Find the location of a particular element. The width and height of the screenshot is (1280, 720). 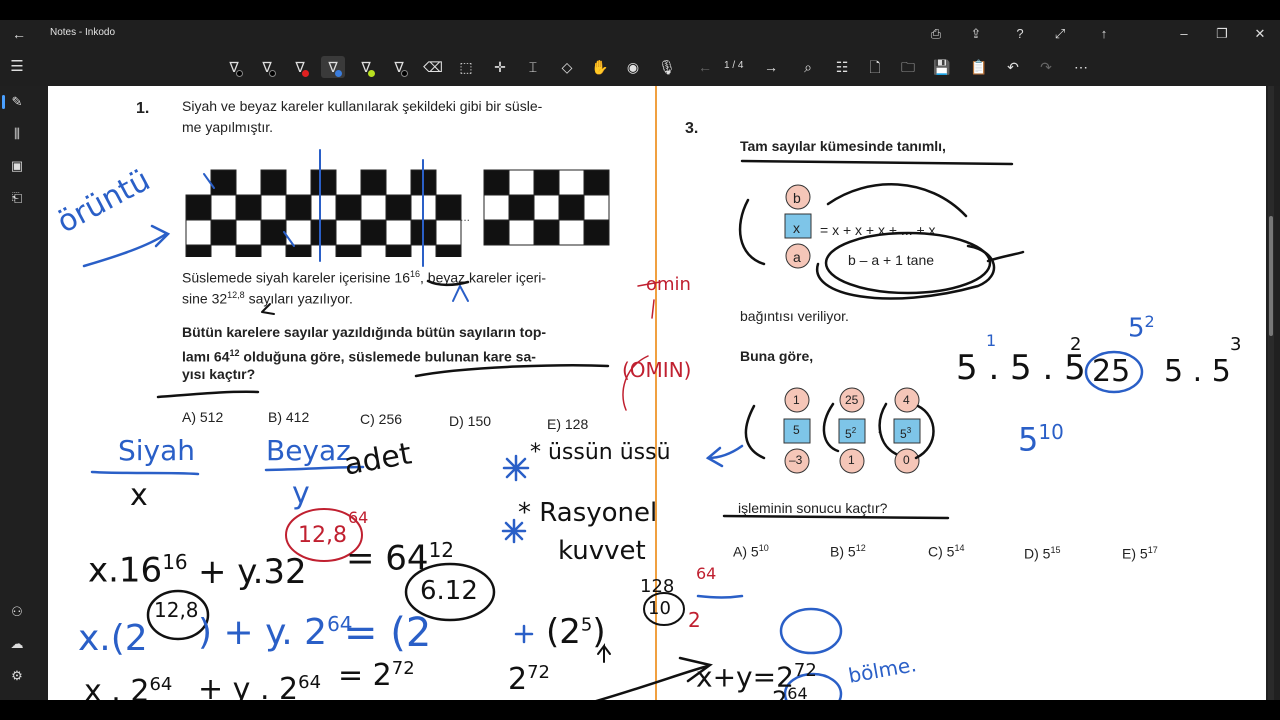

hw-line3b: + y . 264 is located at coordinates (260, 686).